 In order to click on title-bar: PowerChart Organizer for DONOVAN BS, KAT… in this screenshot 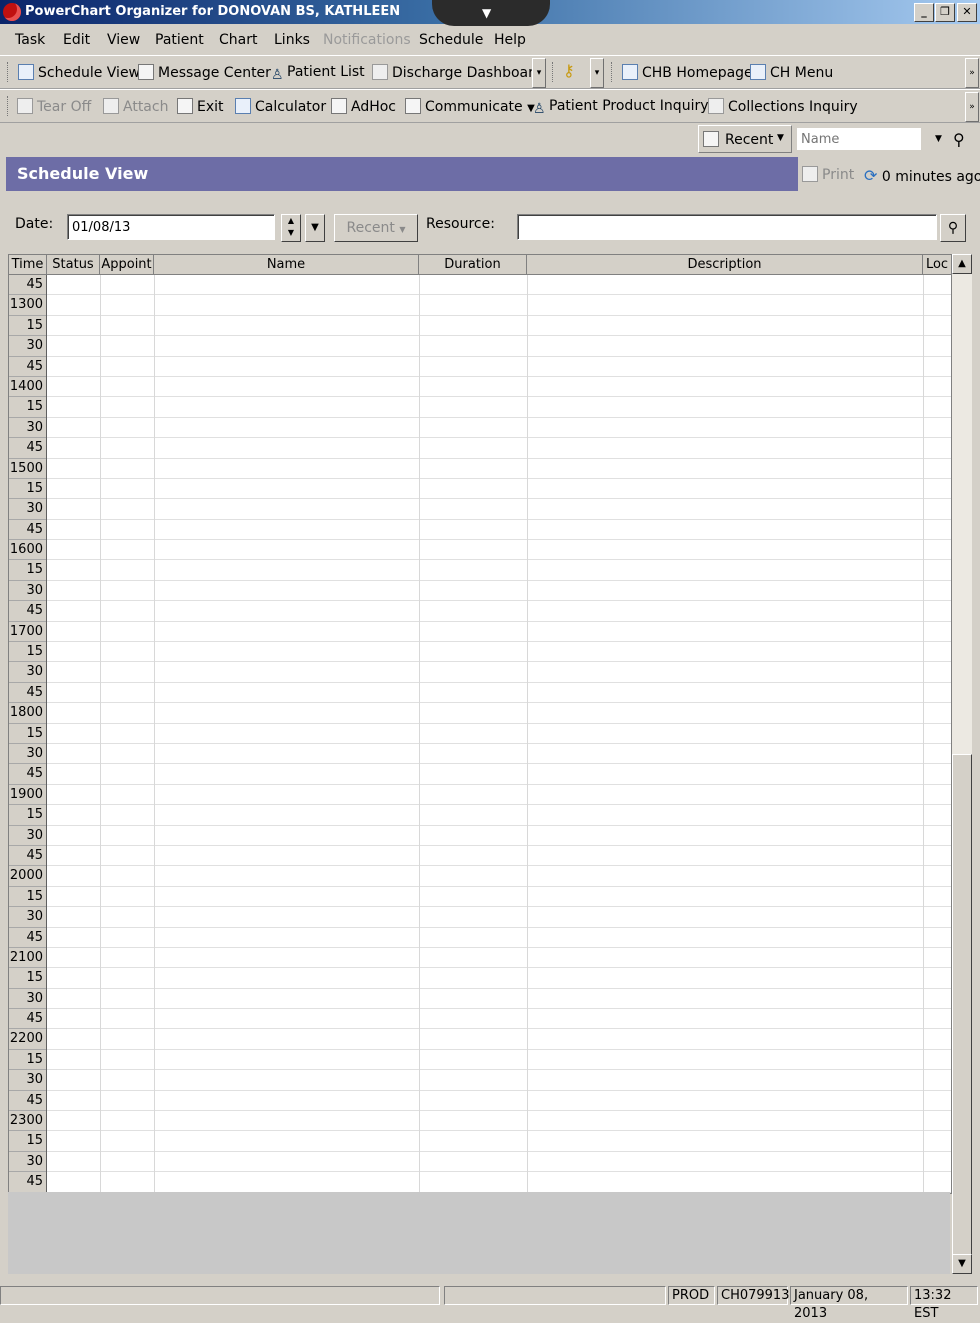, I will do `click(490, 13)`.